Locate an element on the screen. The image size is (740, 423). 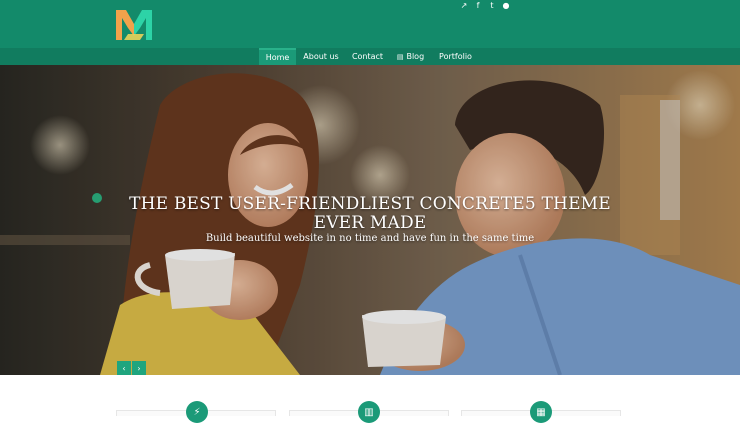
slider-controls: ‹ › is located at coordinates (131, 368).